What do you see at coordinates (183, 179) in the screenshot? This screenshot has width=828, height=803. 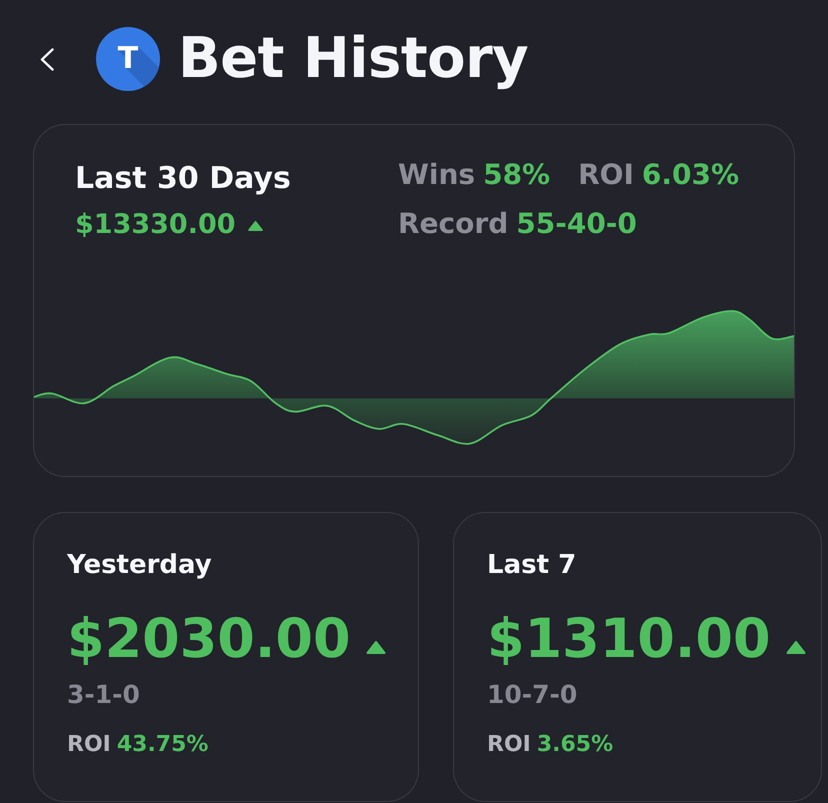 I see `summary-title: Last 30 Days` at bounding box center [183, 179].